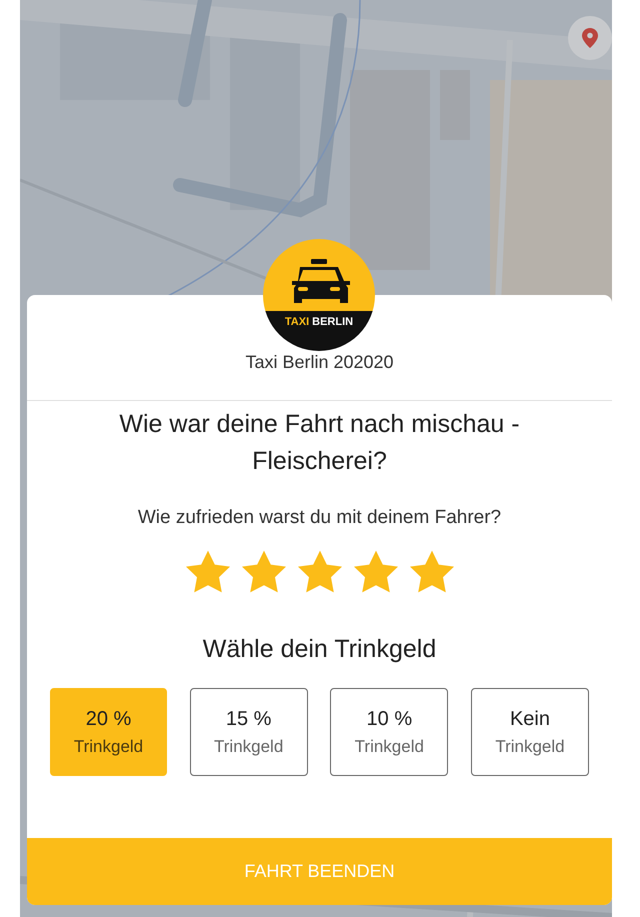  Describe the element at coordinates (297, 322) in the screenshot. I see `logo-text: TAXI` at that location.